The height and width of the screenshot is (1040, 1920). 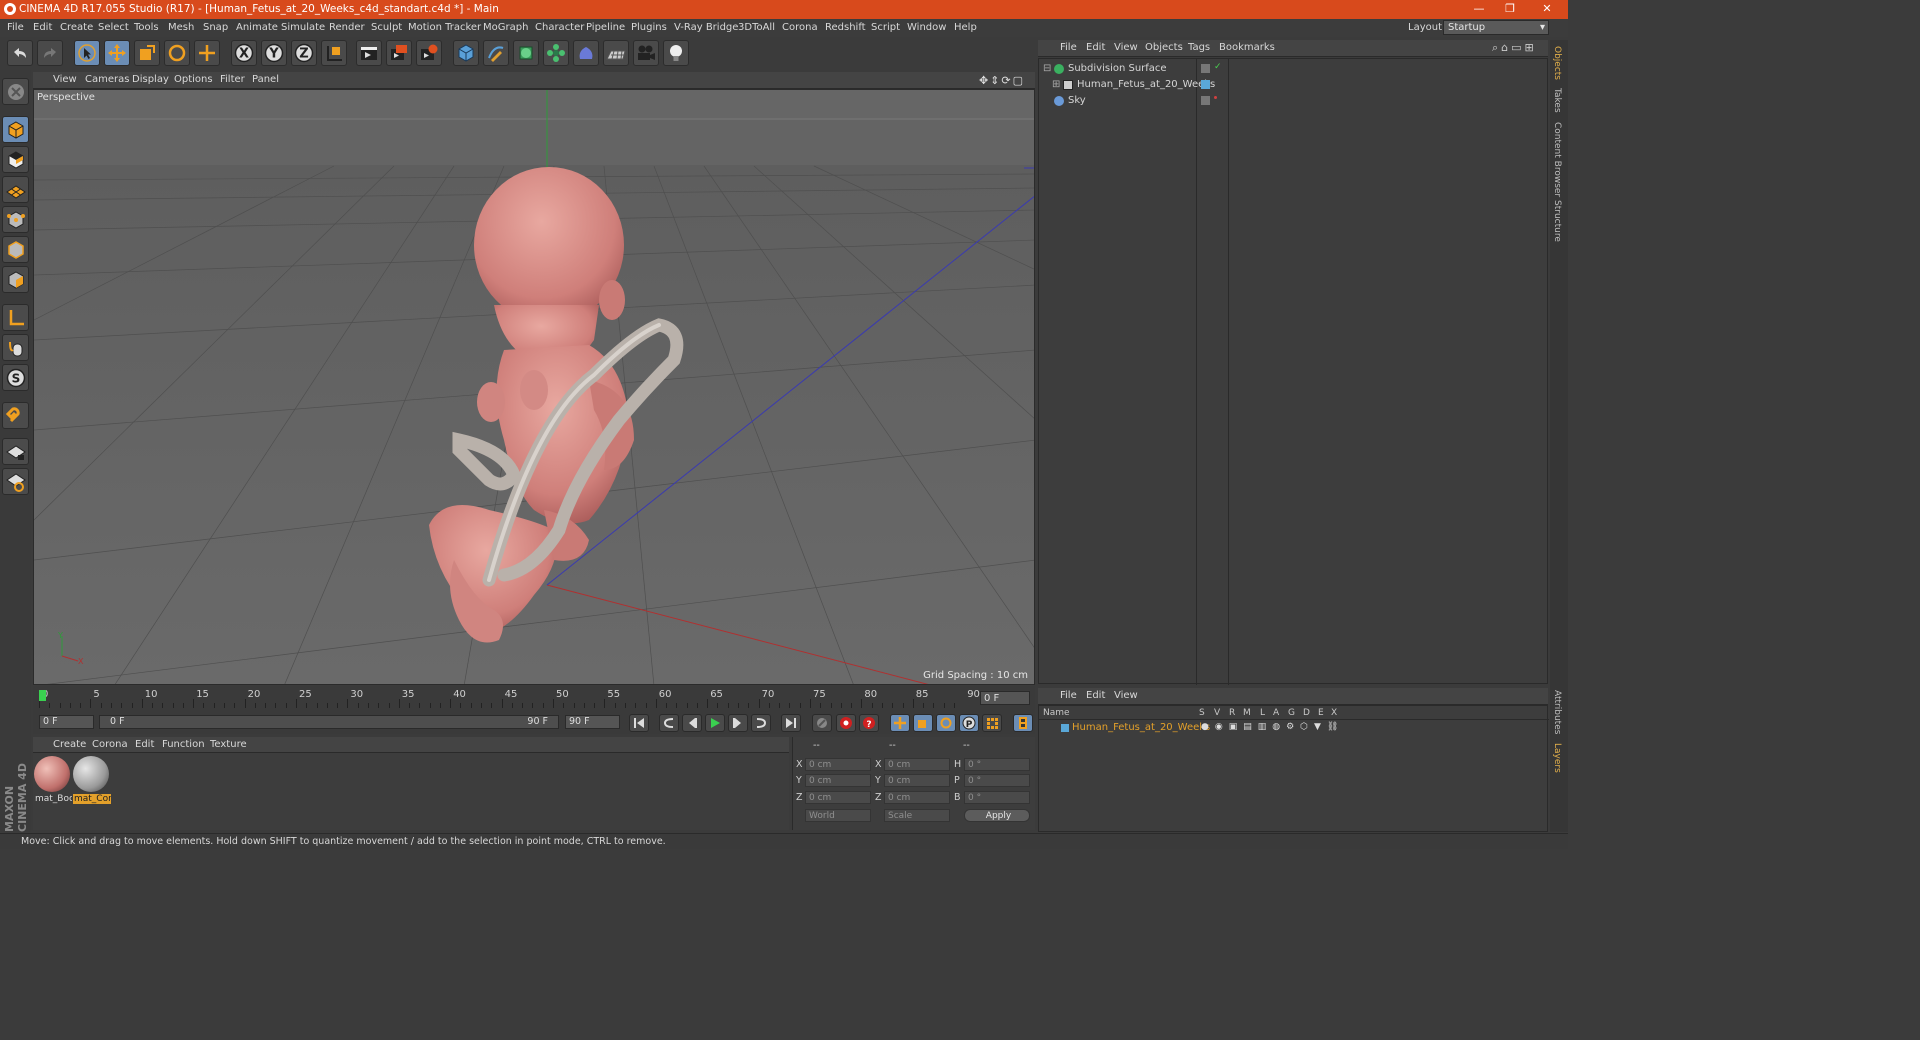 What do you see at coordinates (15, 451) in the screenshot?
I see `workplane-lock-button` at bounding box center [15, 451].